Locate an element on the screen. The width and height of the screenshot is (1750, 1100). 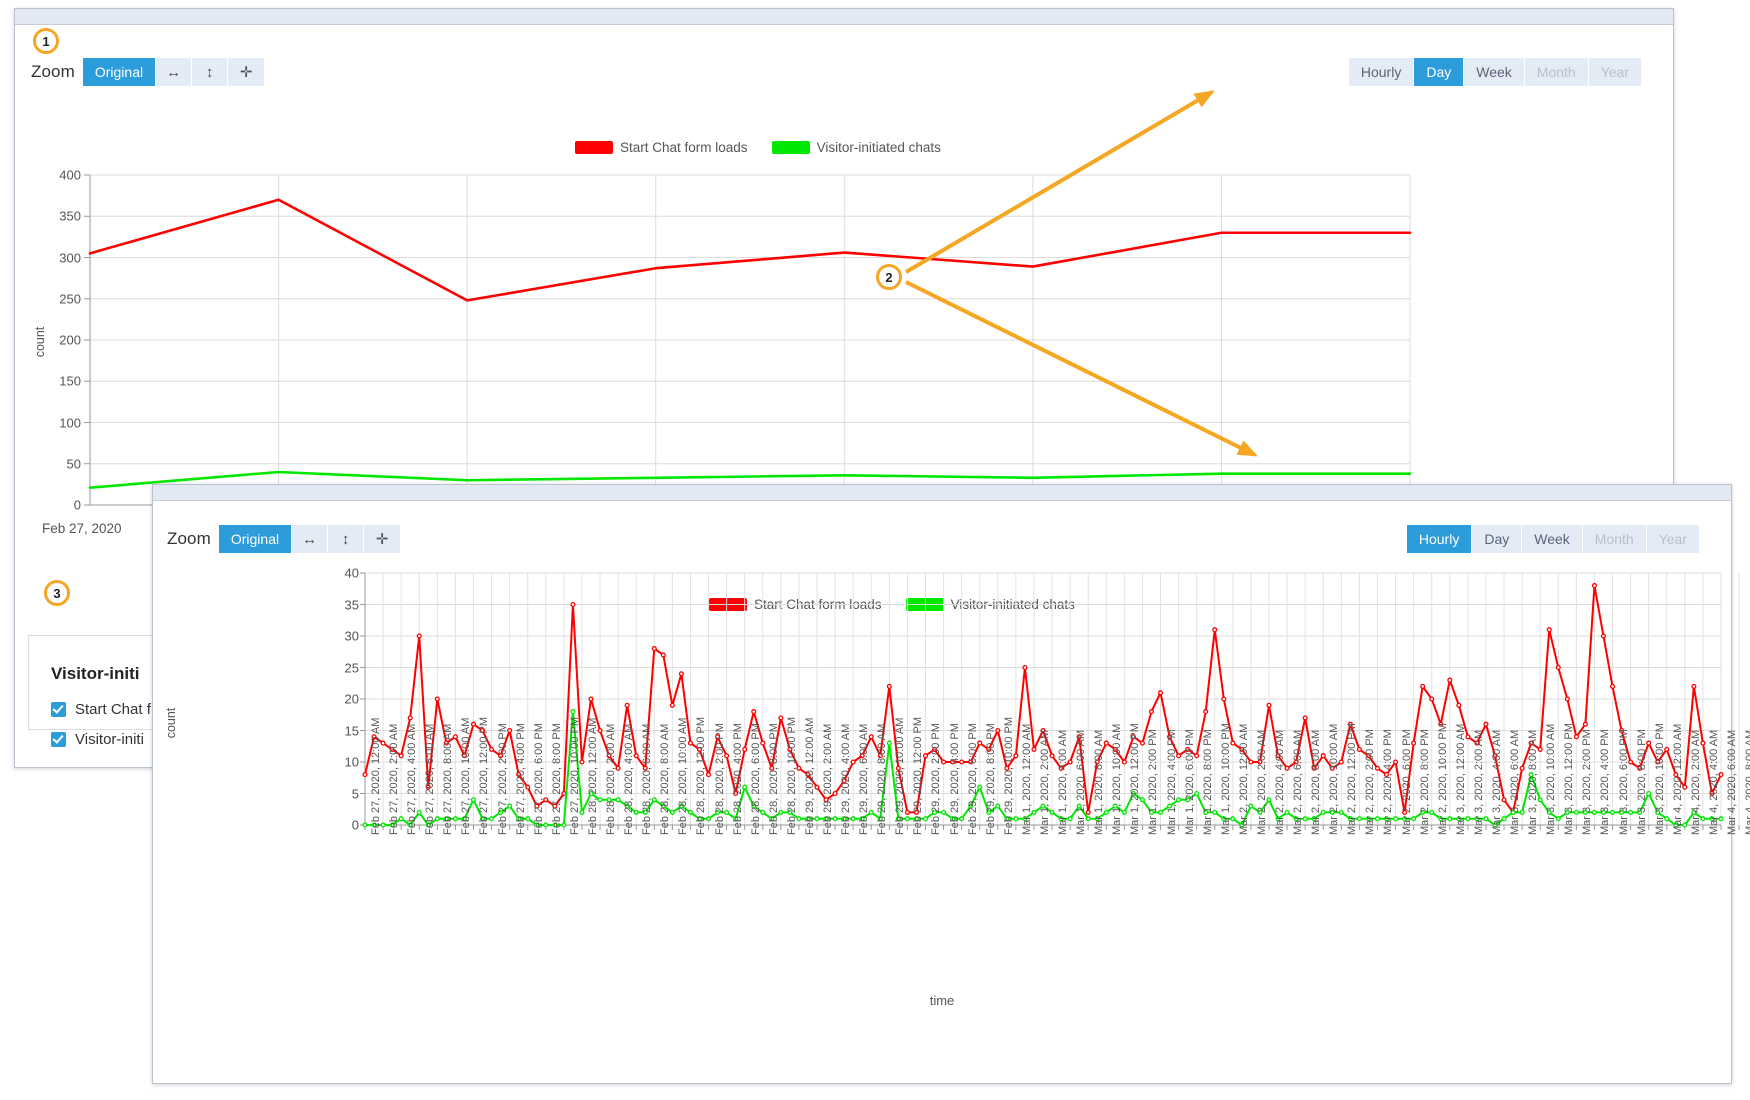
checkbox-row-visitor-initiated-chats: Visitor-initi is located at coordinates (97, 739).